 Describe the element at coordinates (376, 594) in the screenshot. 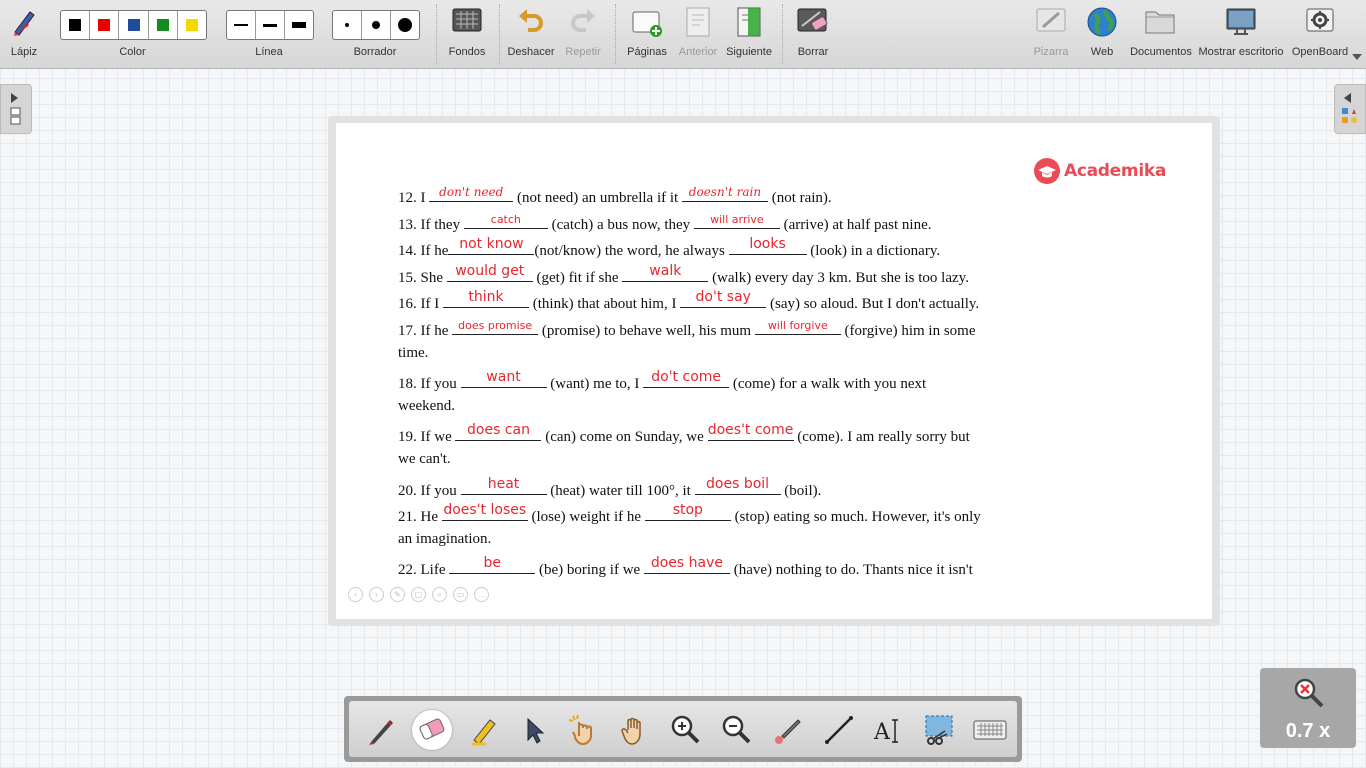

I see `page-forward-icon: ›` at that location.